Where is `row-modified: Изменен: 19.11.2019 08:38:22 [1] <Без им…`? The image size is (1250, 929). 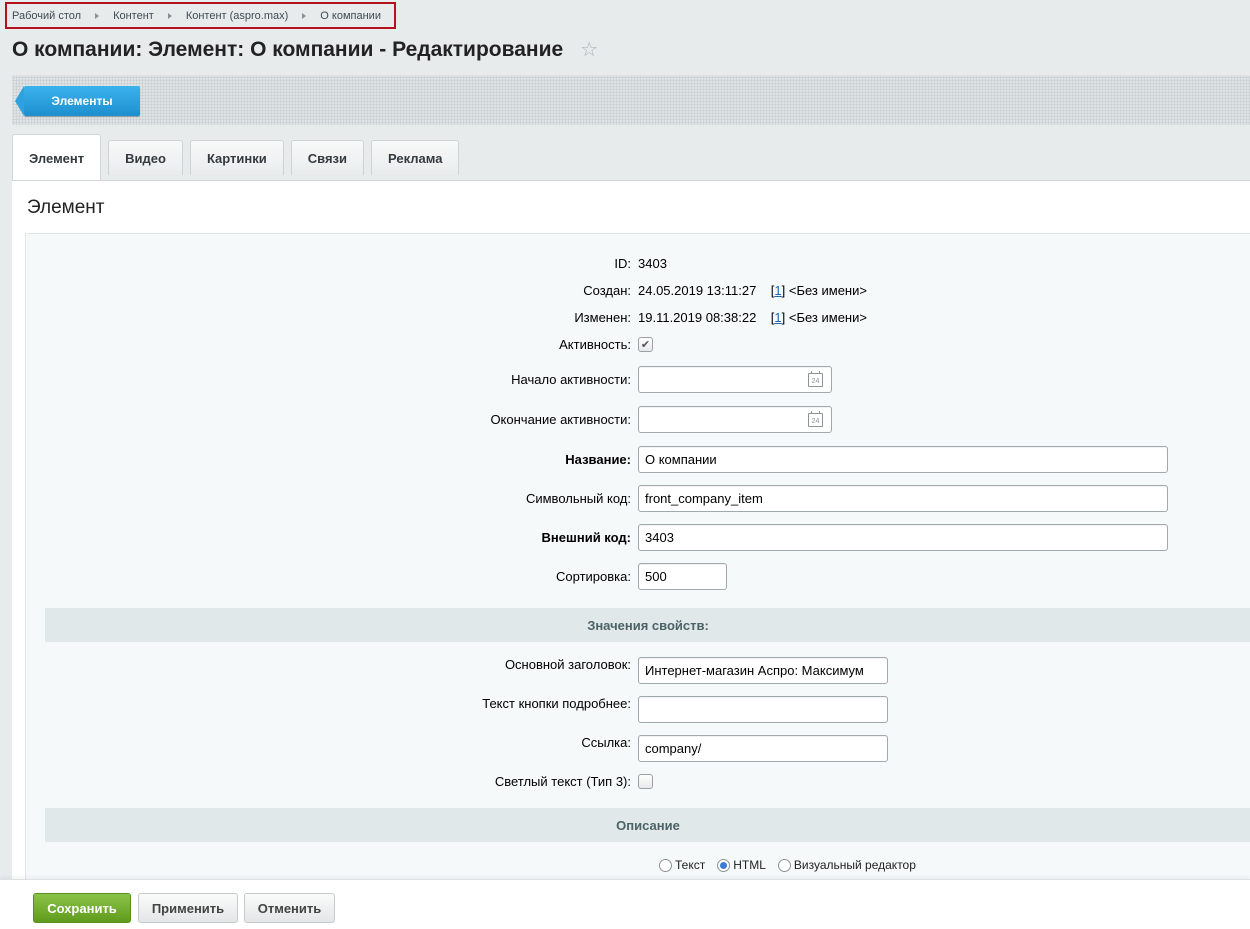
row-modified: Изменен: 19.11.2019 08:38:22 [1] <Без им… is located at coordinates (638, 317).